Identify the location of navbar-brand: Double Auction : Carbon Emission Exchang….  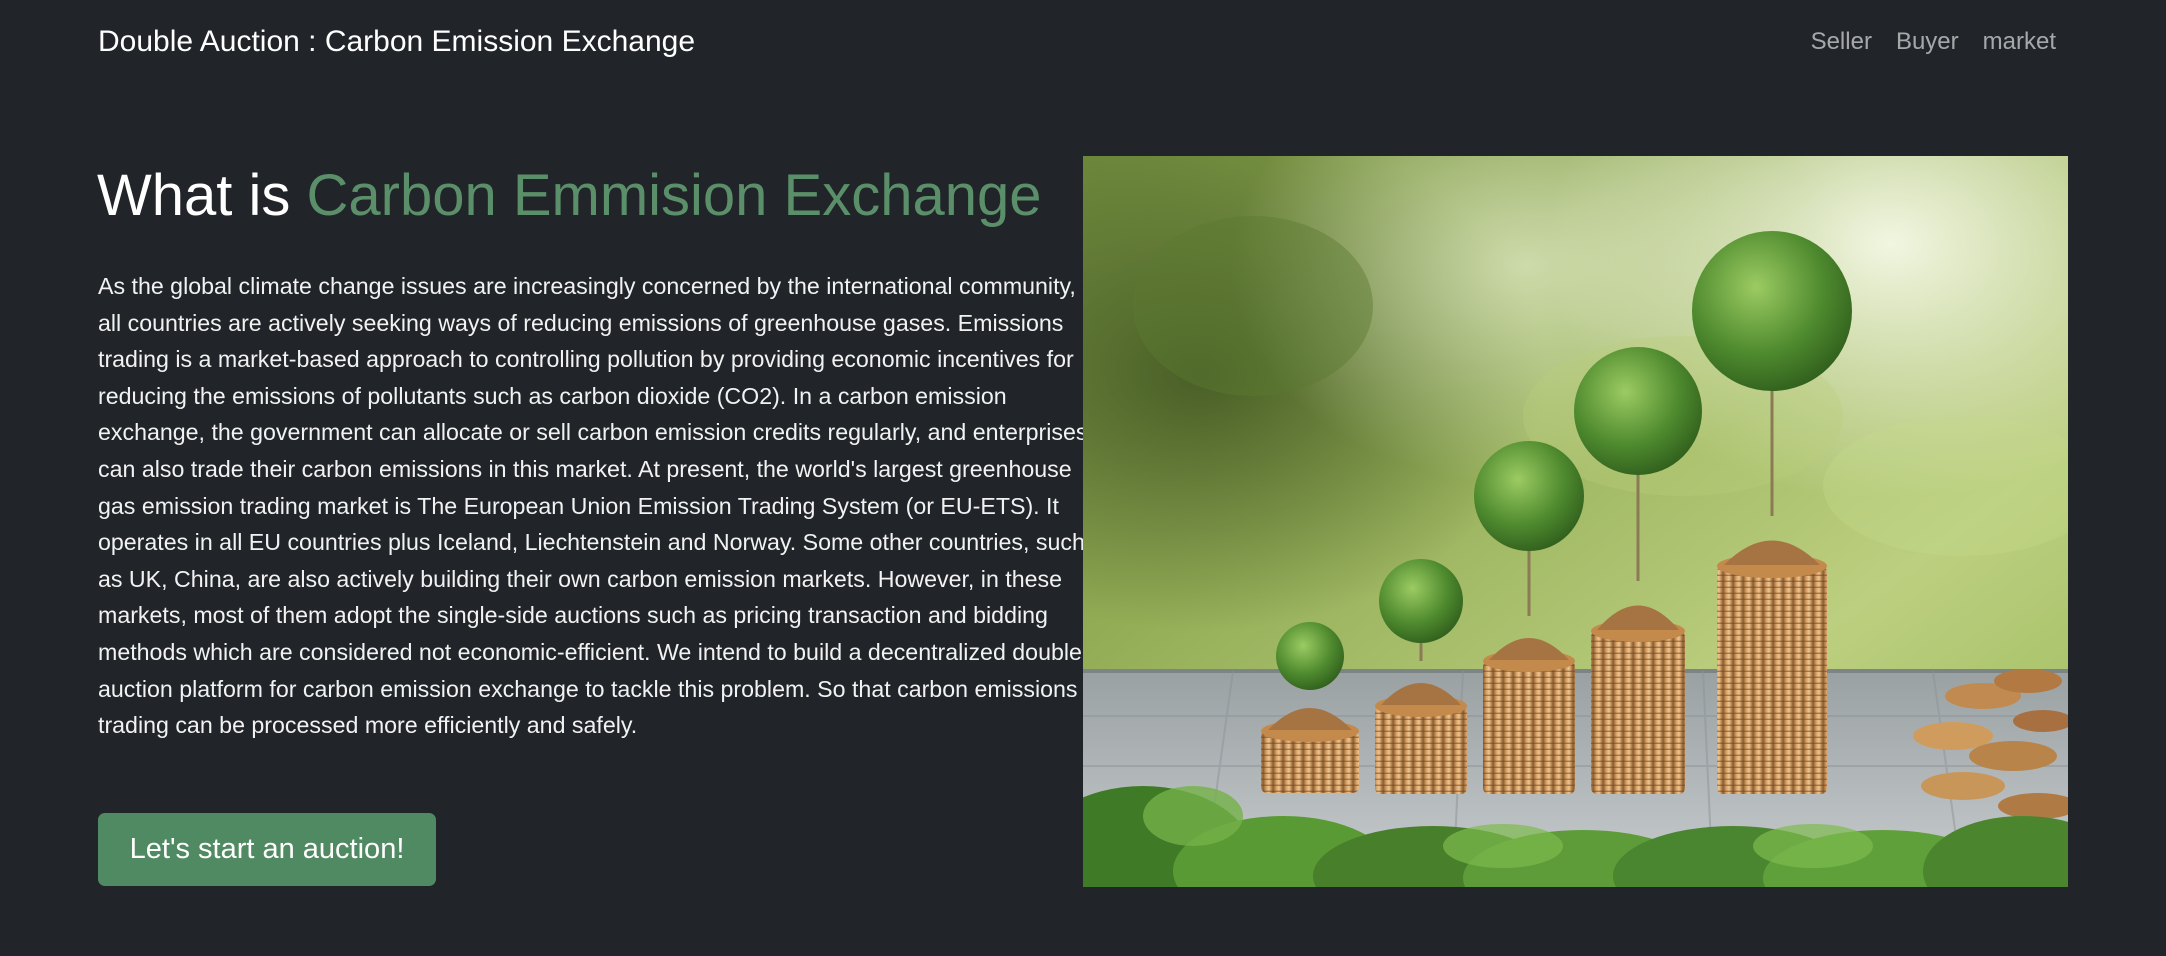
(396, 42).